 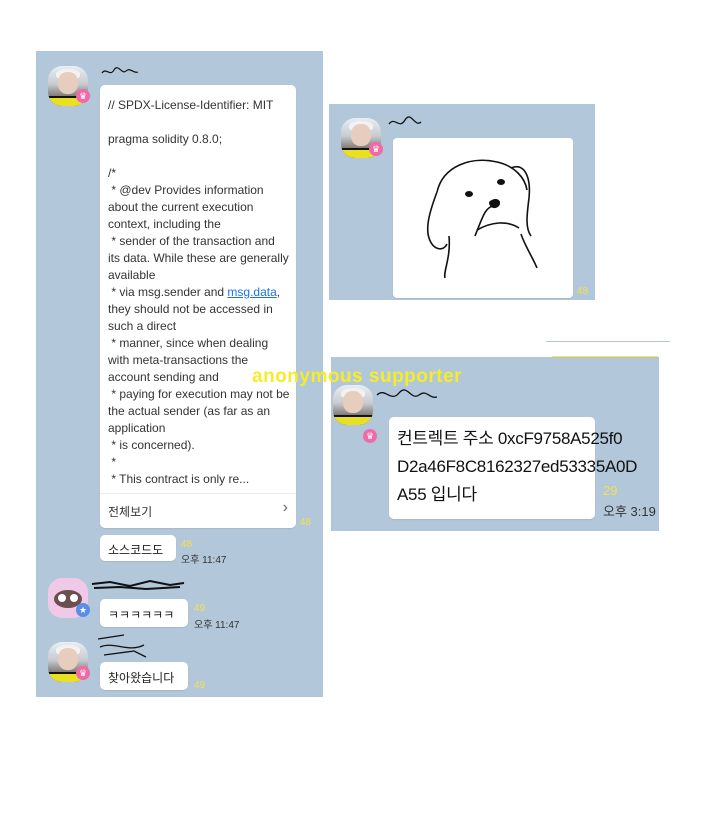 I want to click on image-message, so click(x=483, y=218).